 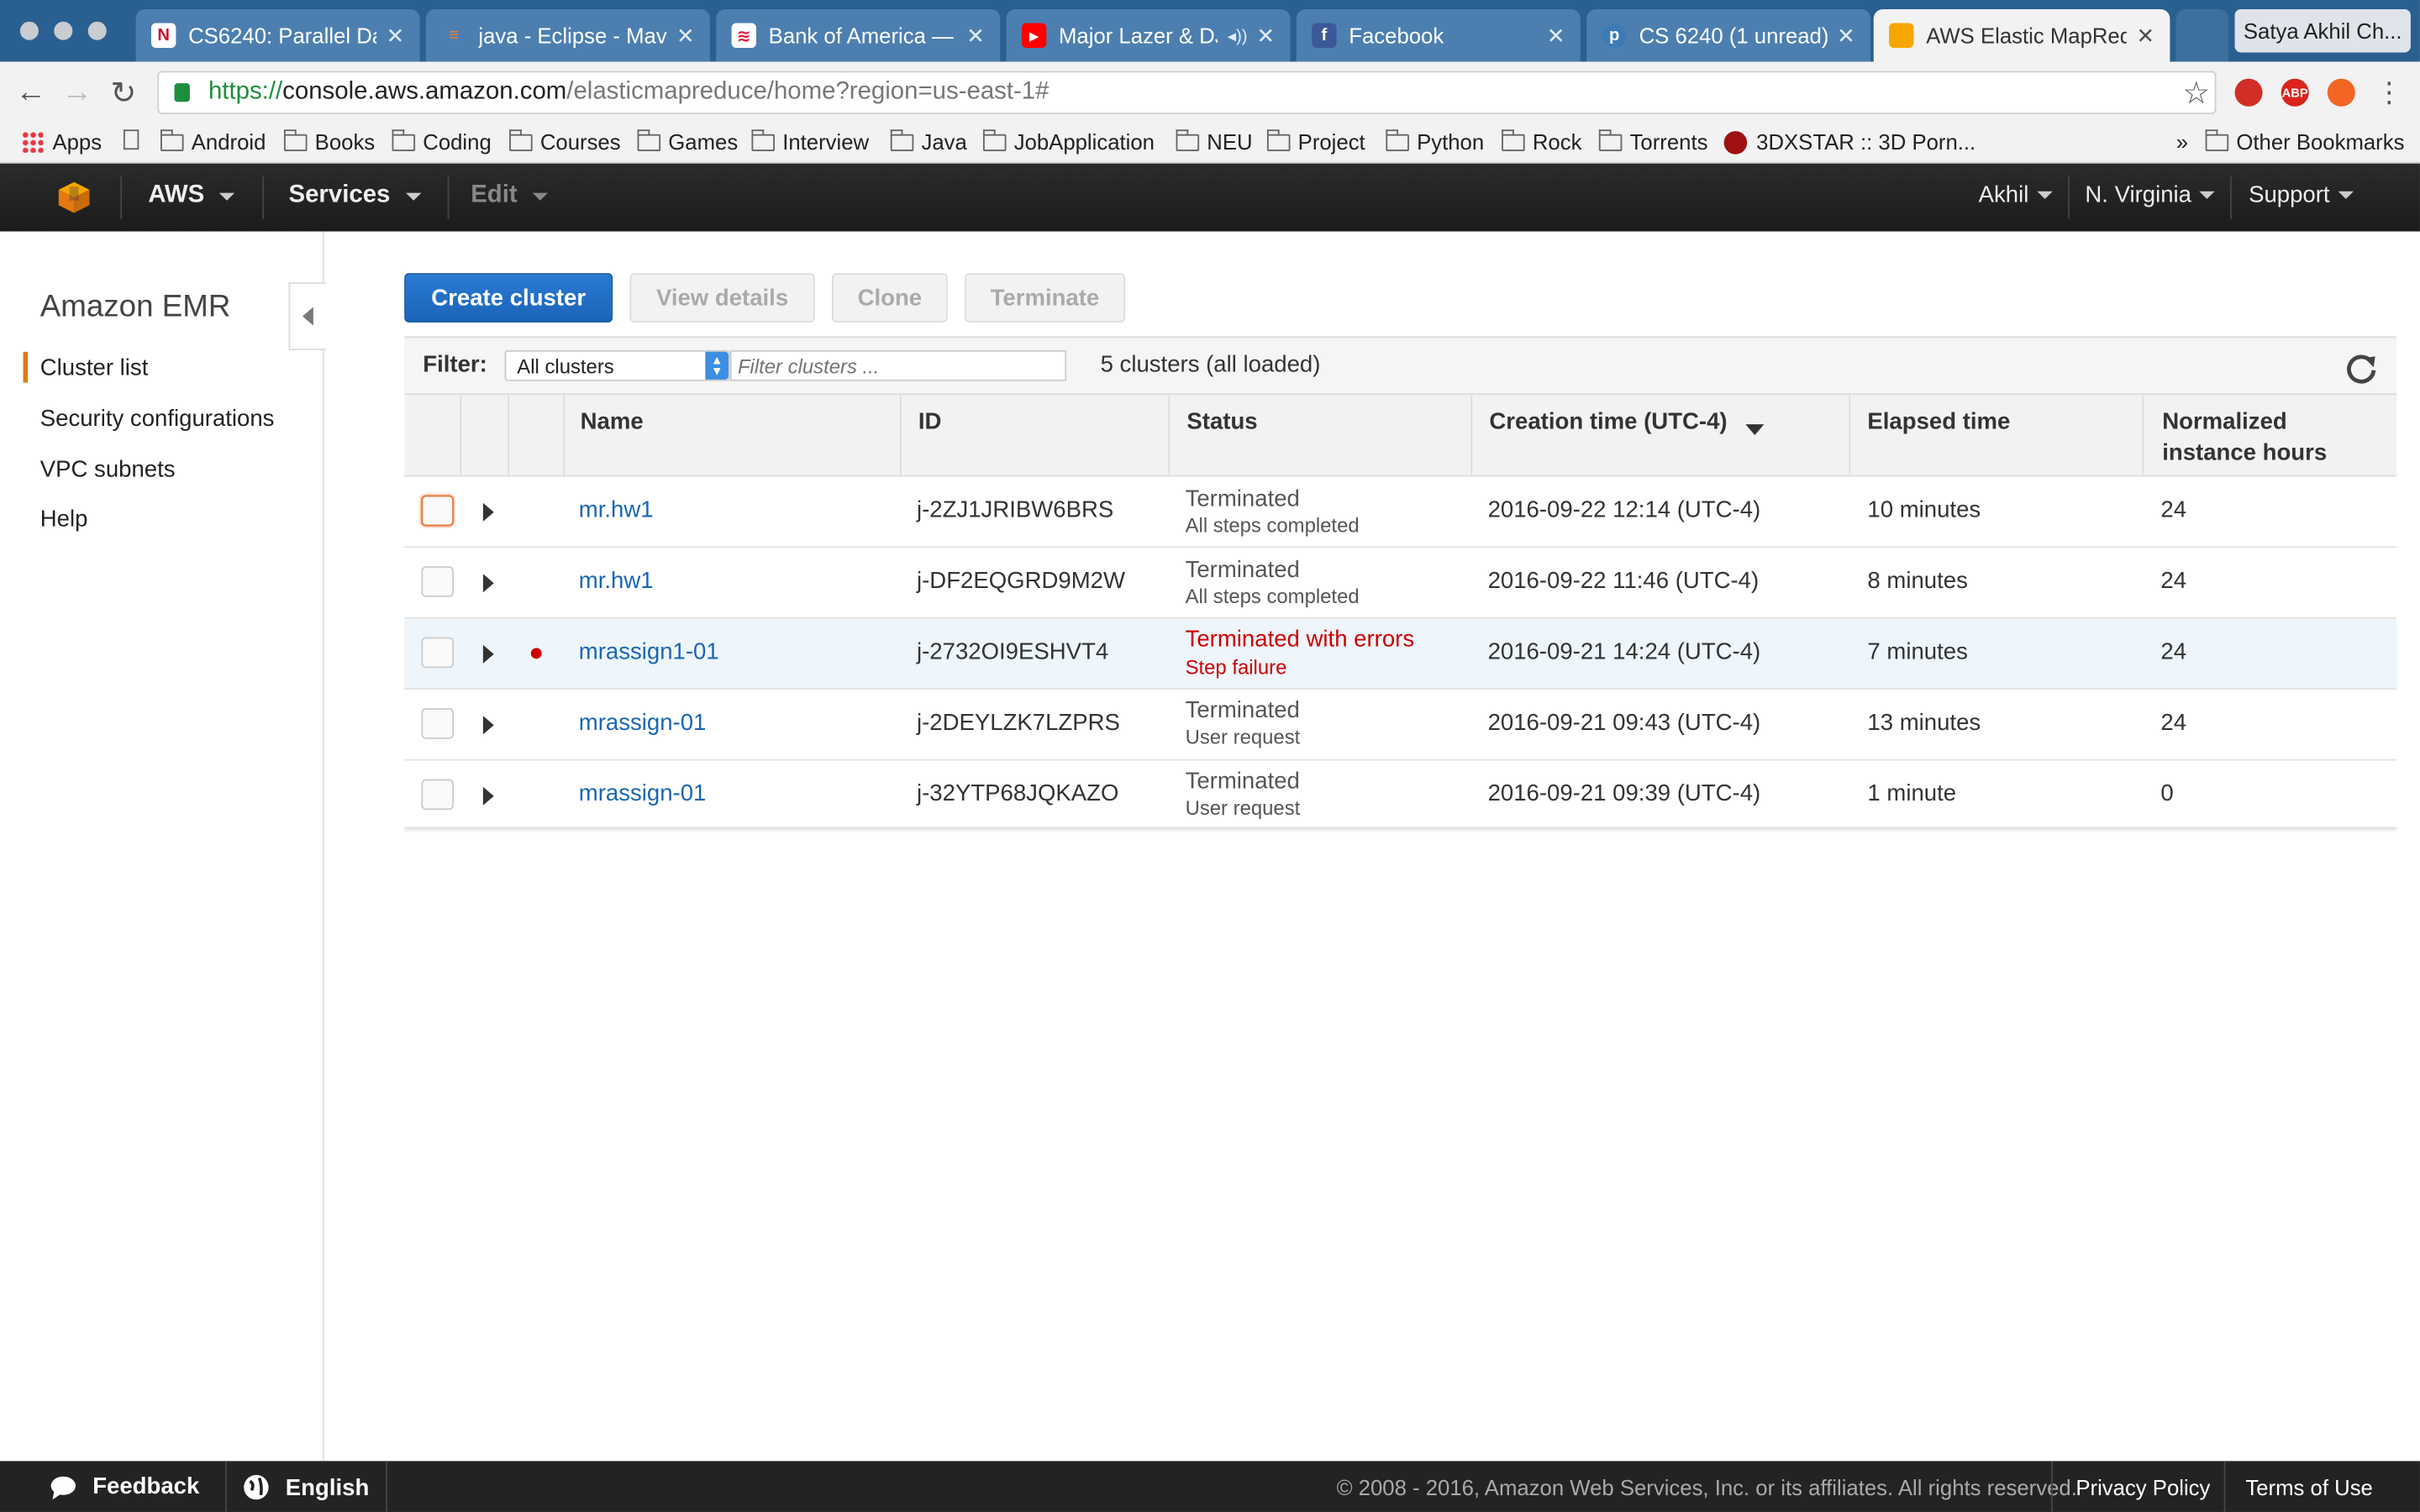 I want to click on language-selector: English, so click(x=306, y=1487).